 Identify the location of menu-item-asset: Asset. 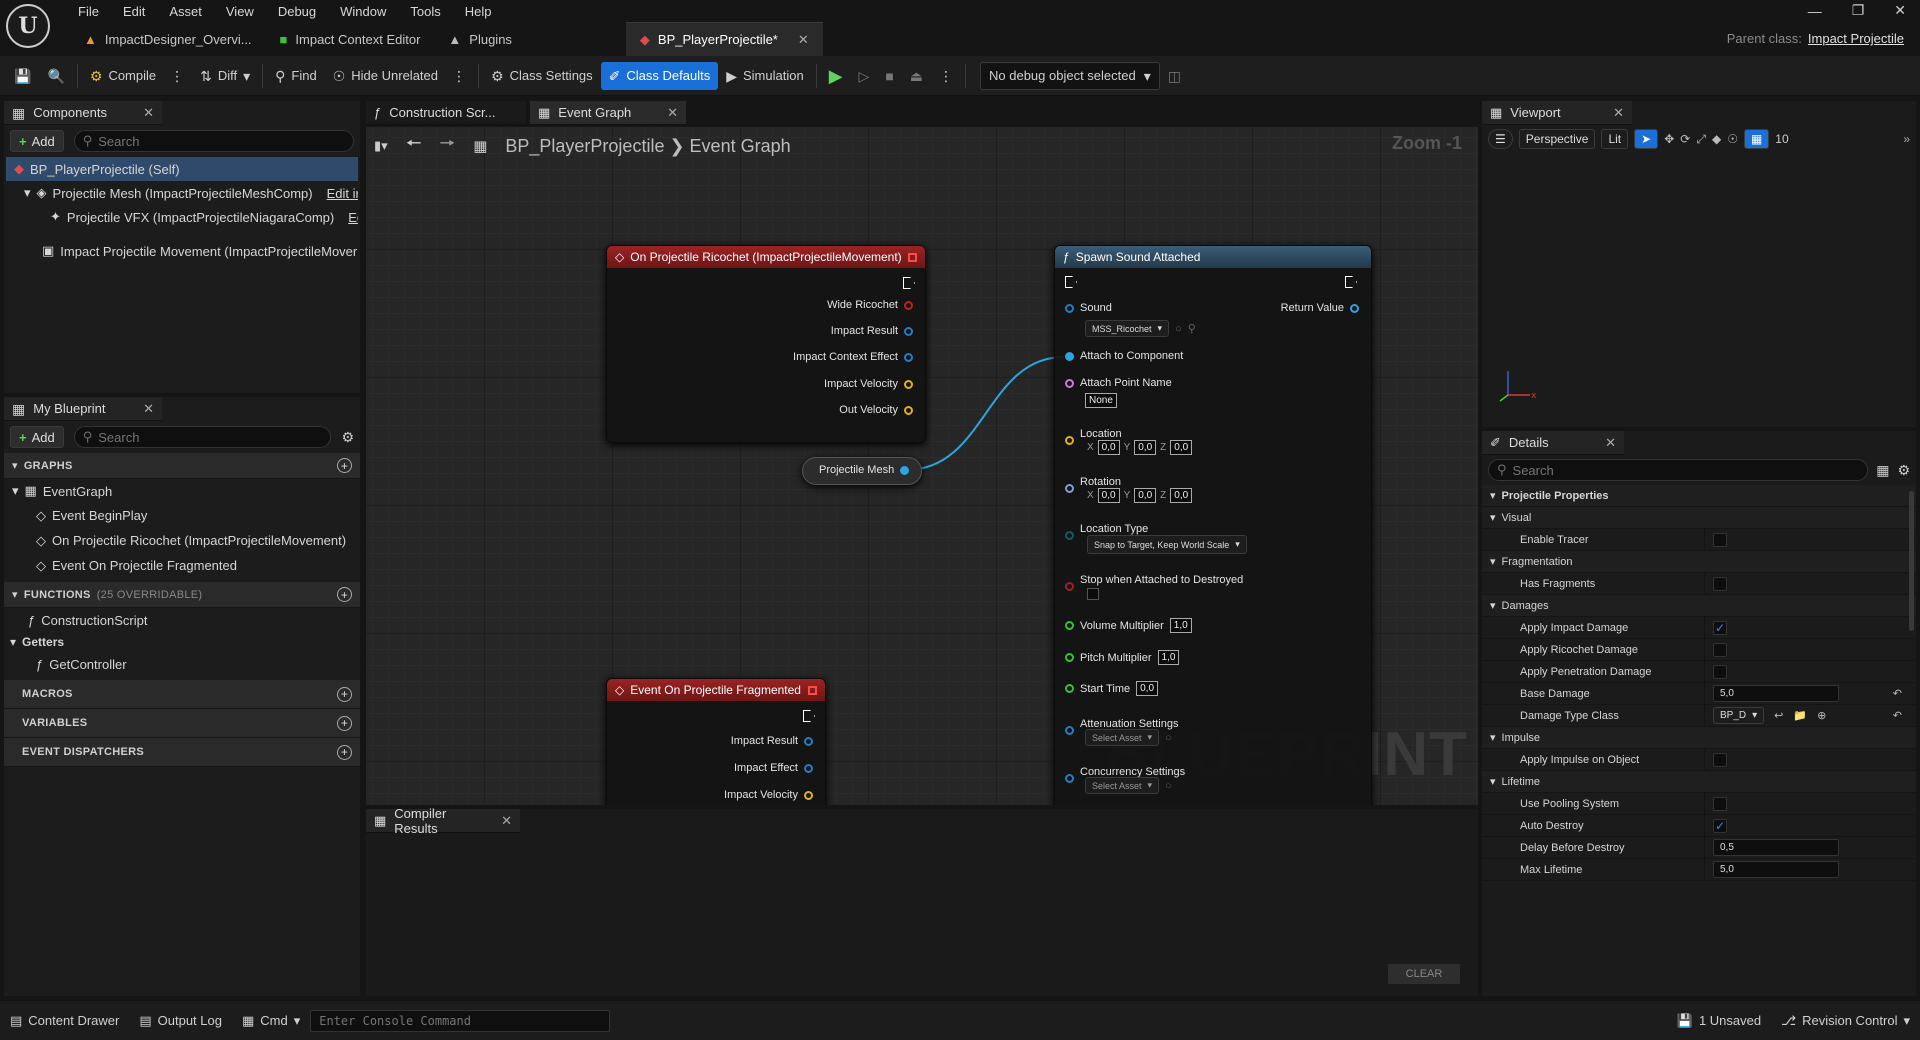
(185, 11).